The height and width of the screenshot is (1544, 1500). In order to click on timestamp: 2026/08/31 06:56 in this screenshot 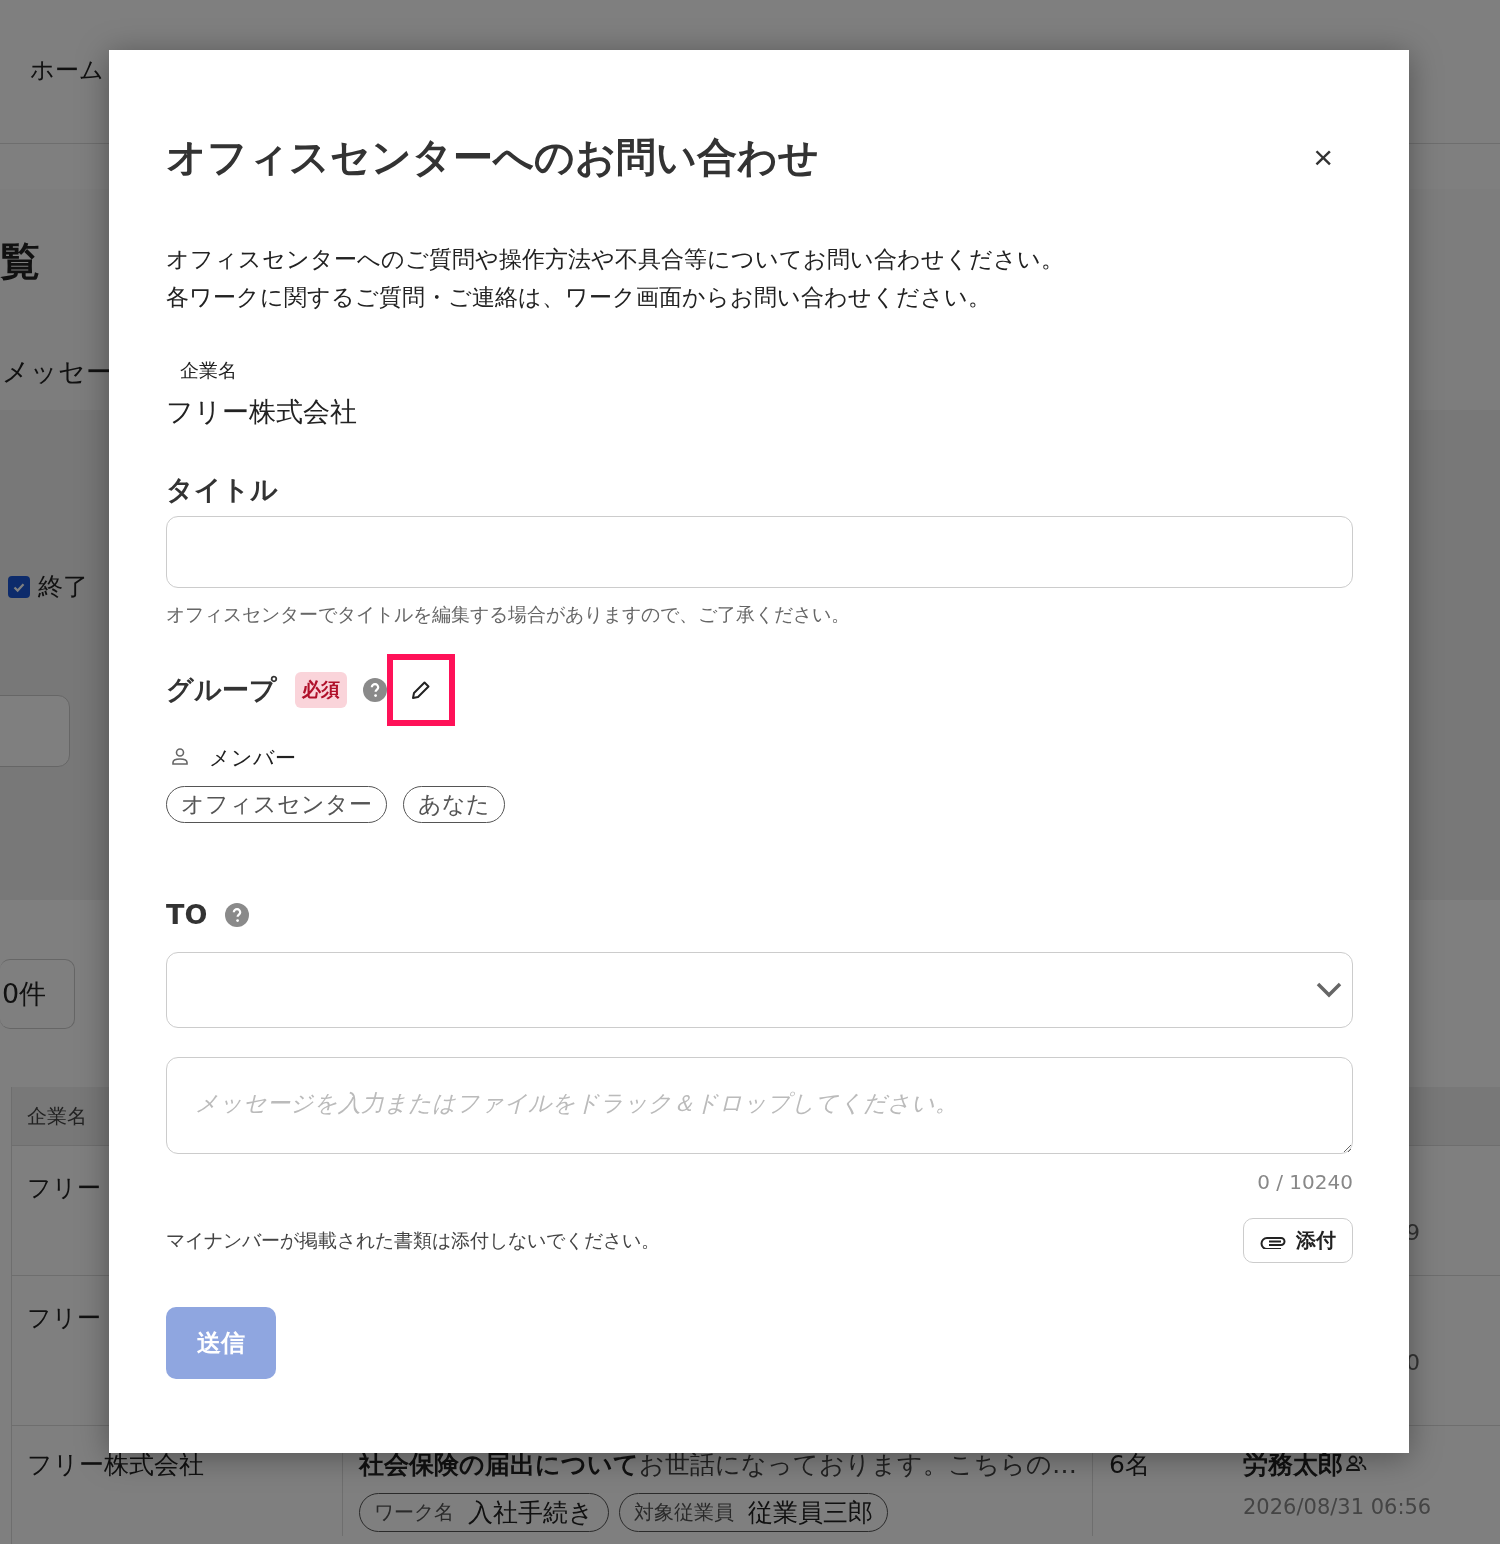, I will do `click(1337, 1507)`.